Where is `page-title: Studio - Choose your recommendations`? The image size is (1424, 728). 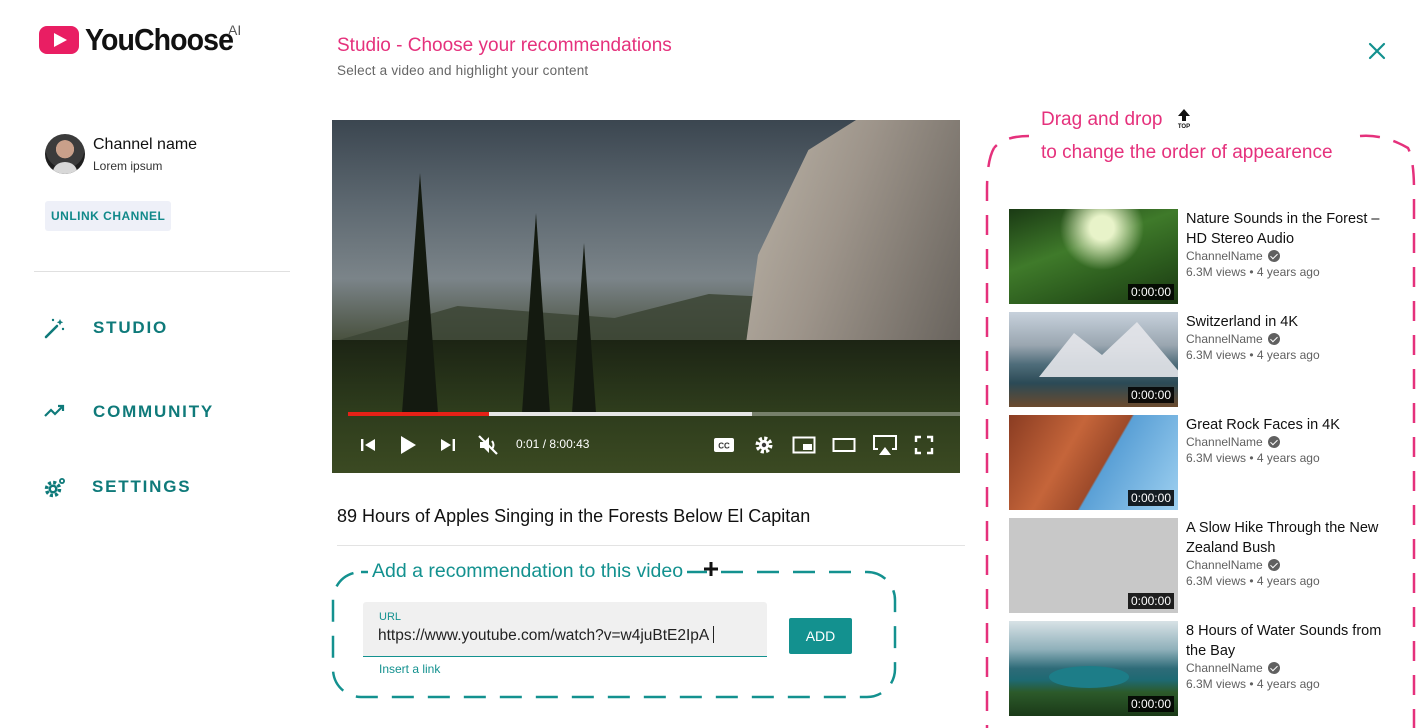 page-title: Studio - Choose your recommendations is located at coordinates (504, 45).